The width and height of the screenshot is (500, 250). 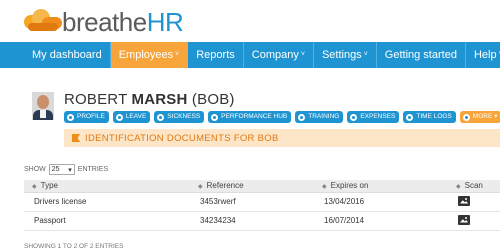 What do you see at coordinates (161, 117) in the screenshot?
I see `medkit-icon` at bounding box center [161, 117].